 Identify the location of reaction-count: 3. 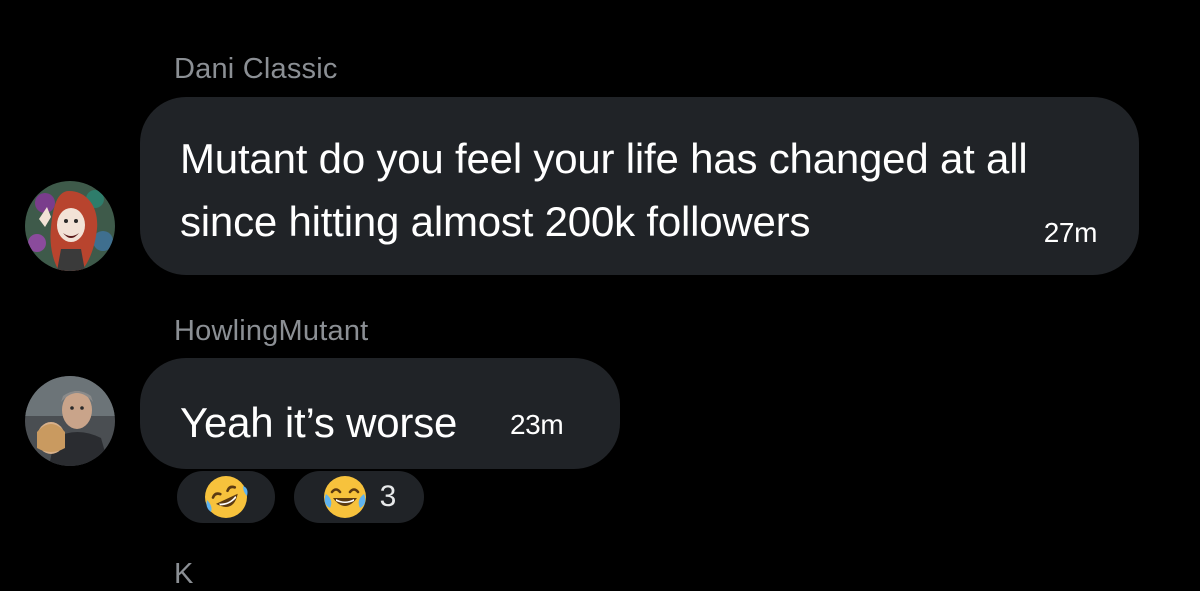
(388, 496).